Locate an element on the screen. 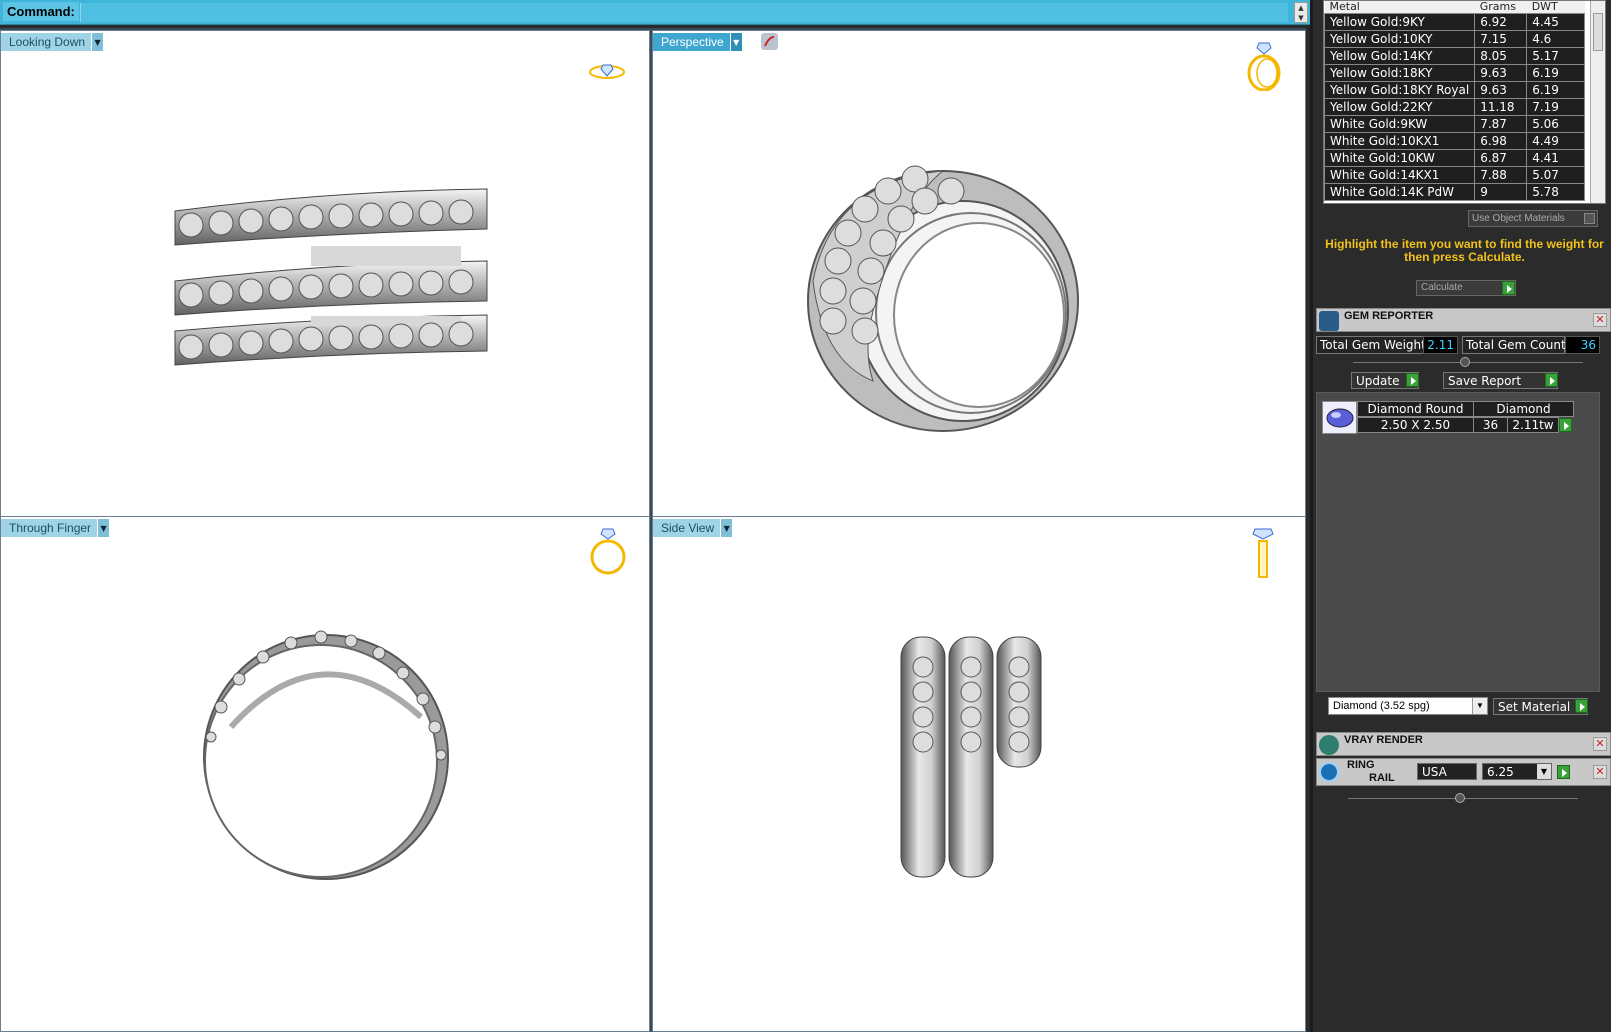 The image size is (1611, 1032). table-row: Yellow Gold:18KY 9.63 6.19 is located at coordinates (1455, 72).